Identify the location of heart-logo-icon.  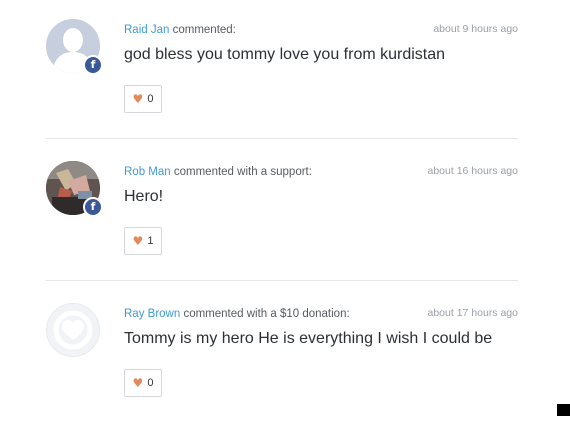
(73, 330).